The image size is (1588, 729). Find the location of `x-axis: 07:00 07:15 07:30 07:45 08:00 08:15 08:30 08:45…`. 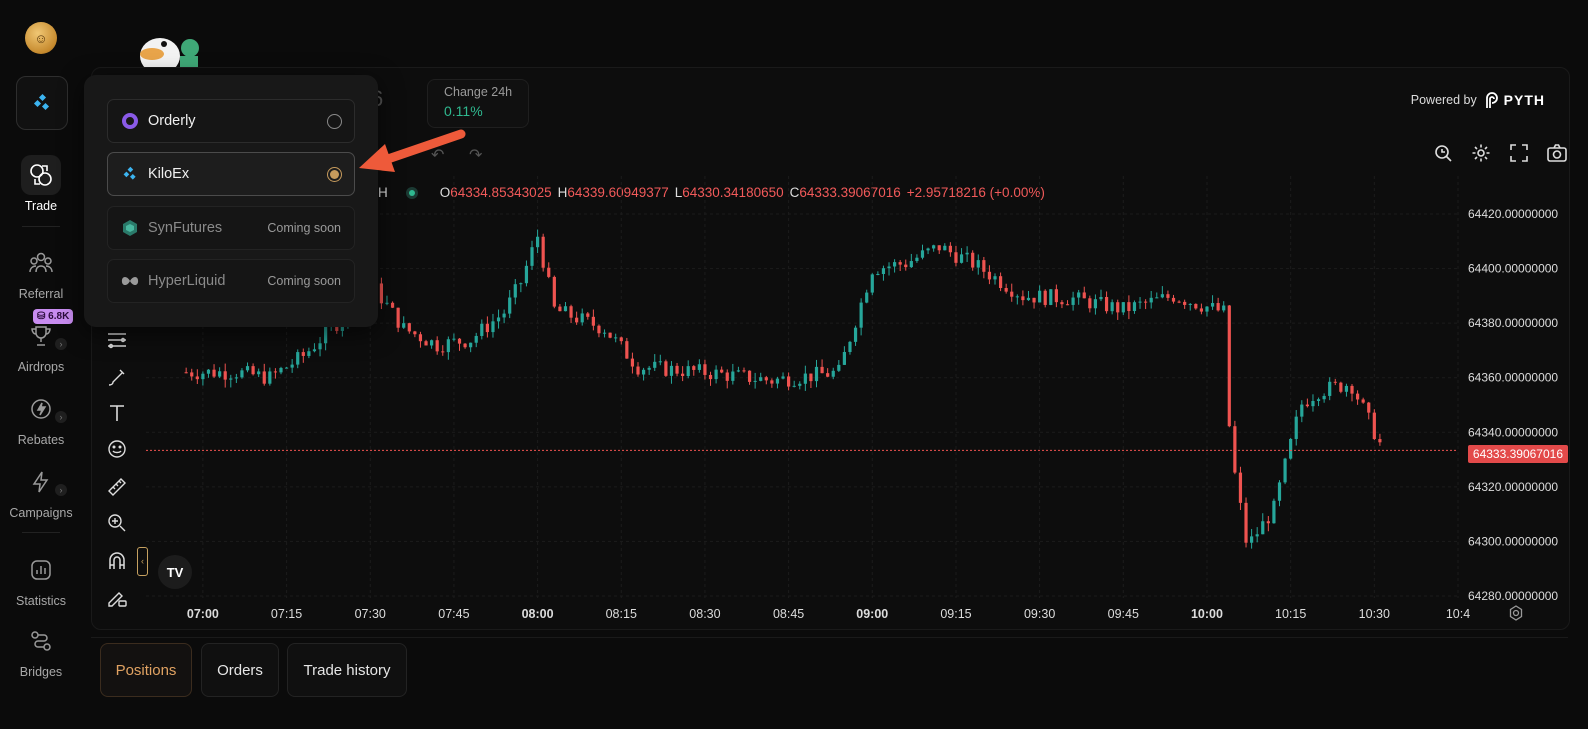

x-axis: 07:00 07:15 07:30 07:45 08:00 08:15 08:30 08:45… is located at coordinates (828, 614).